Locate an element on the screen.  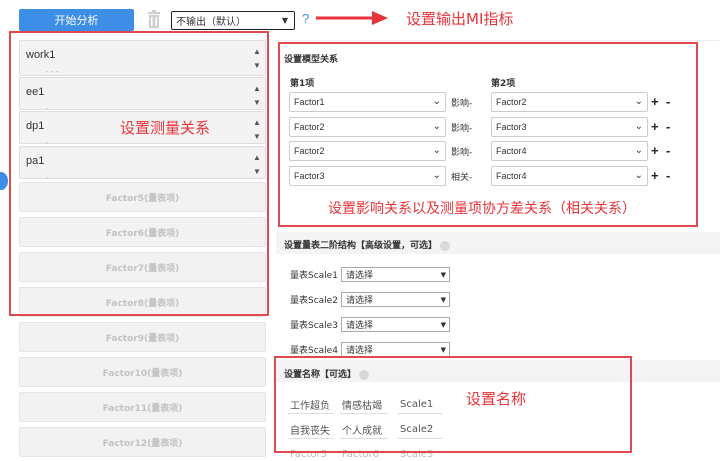
info-icon is located at coordinates (445, 245).